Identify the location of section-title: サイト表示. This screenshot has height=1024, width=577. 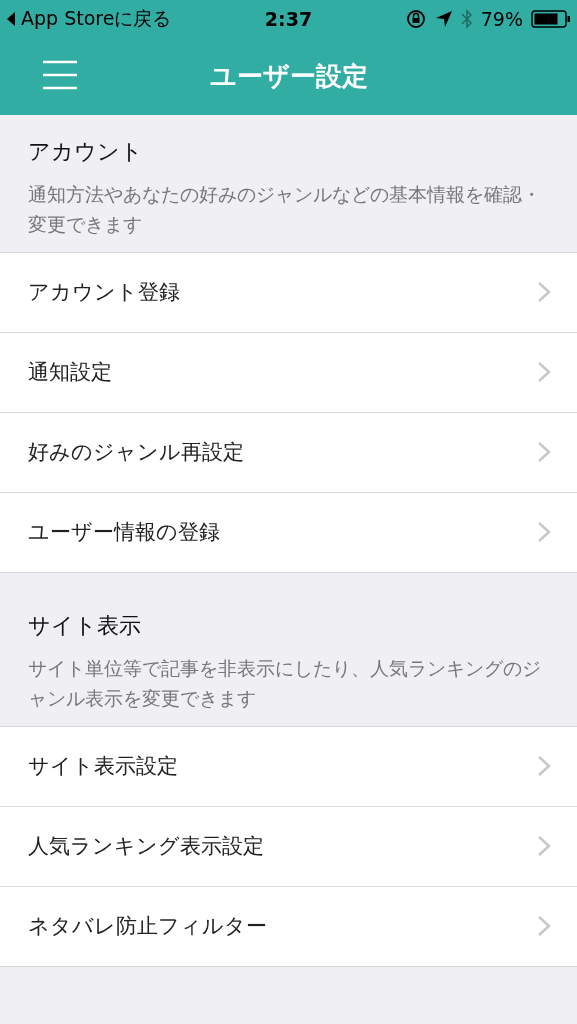
(85, 625).